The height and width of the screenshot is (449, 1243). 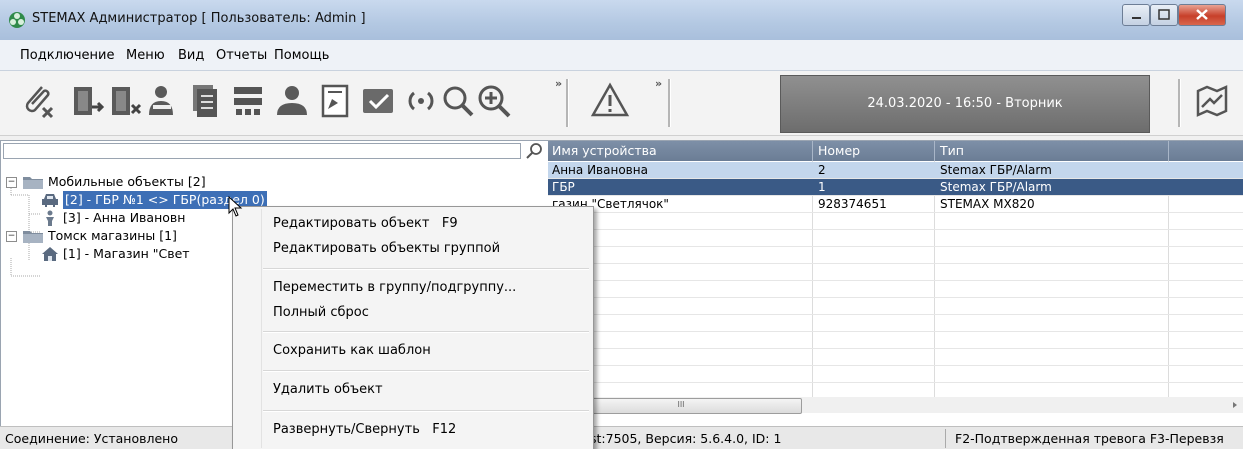 What do you see at coordinates (235, 206) in the screenshot?
I see `mouse-cursor-icon` at bounding box center [235, 206].